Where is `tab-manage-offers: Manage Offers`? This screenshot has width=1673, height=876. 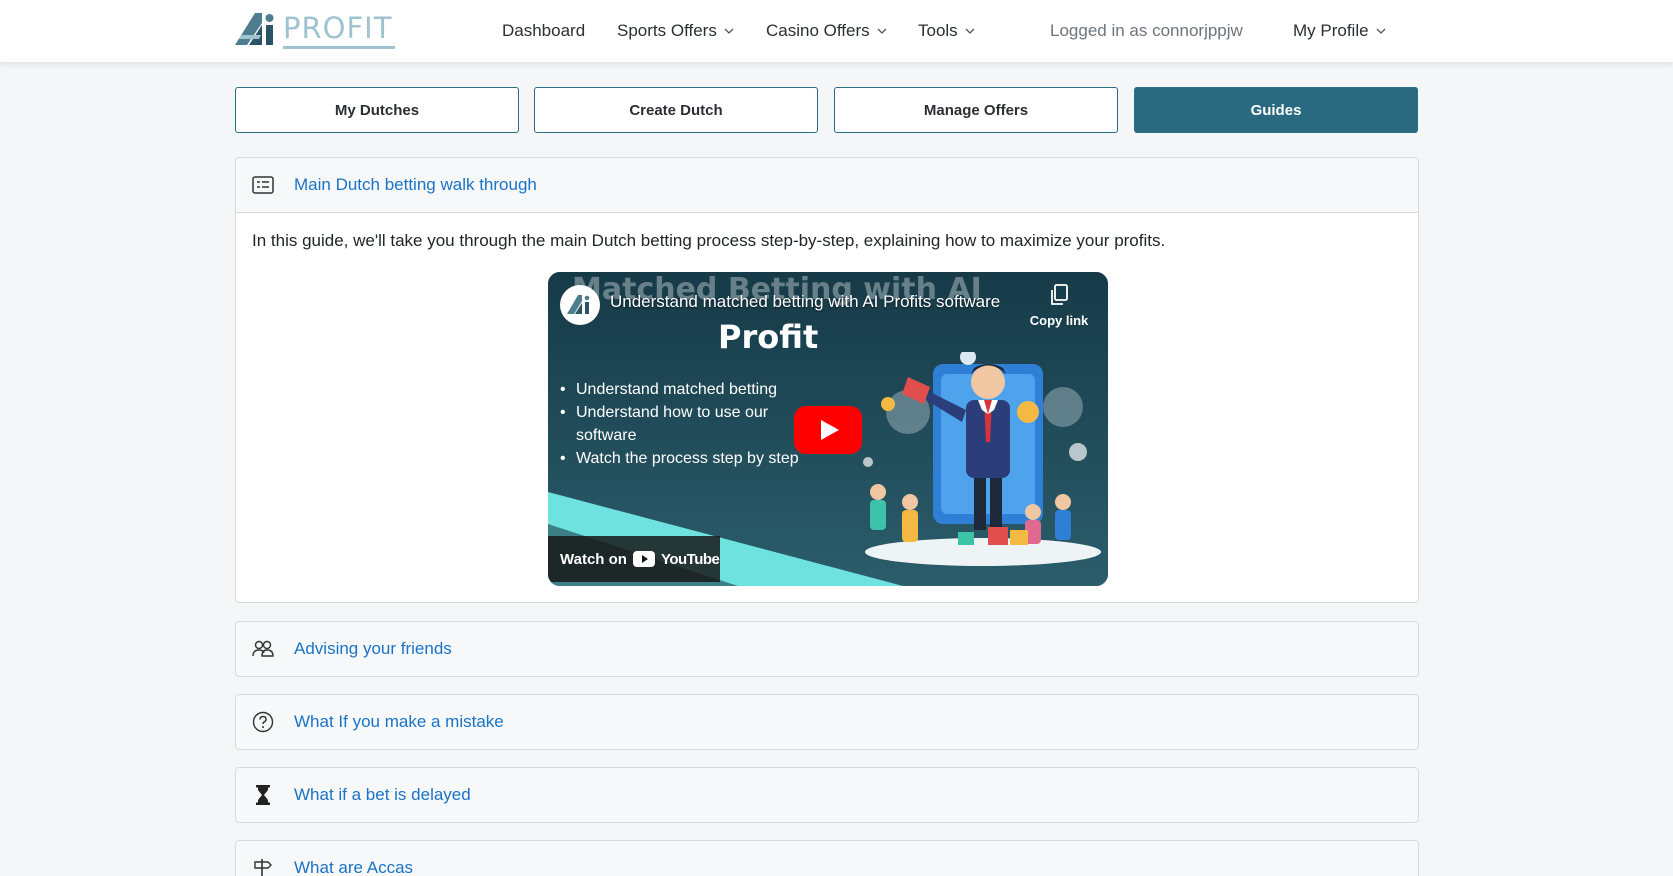
tab-manage-offers: Manage Offers is located at coordinates (976, 110).